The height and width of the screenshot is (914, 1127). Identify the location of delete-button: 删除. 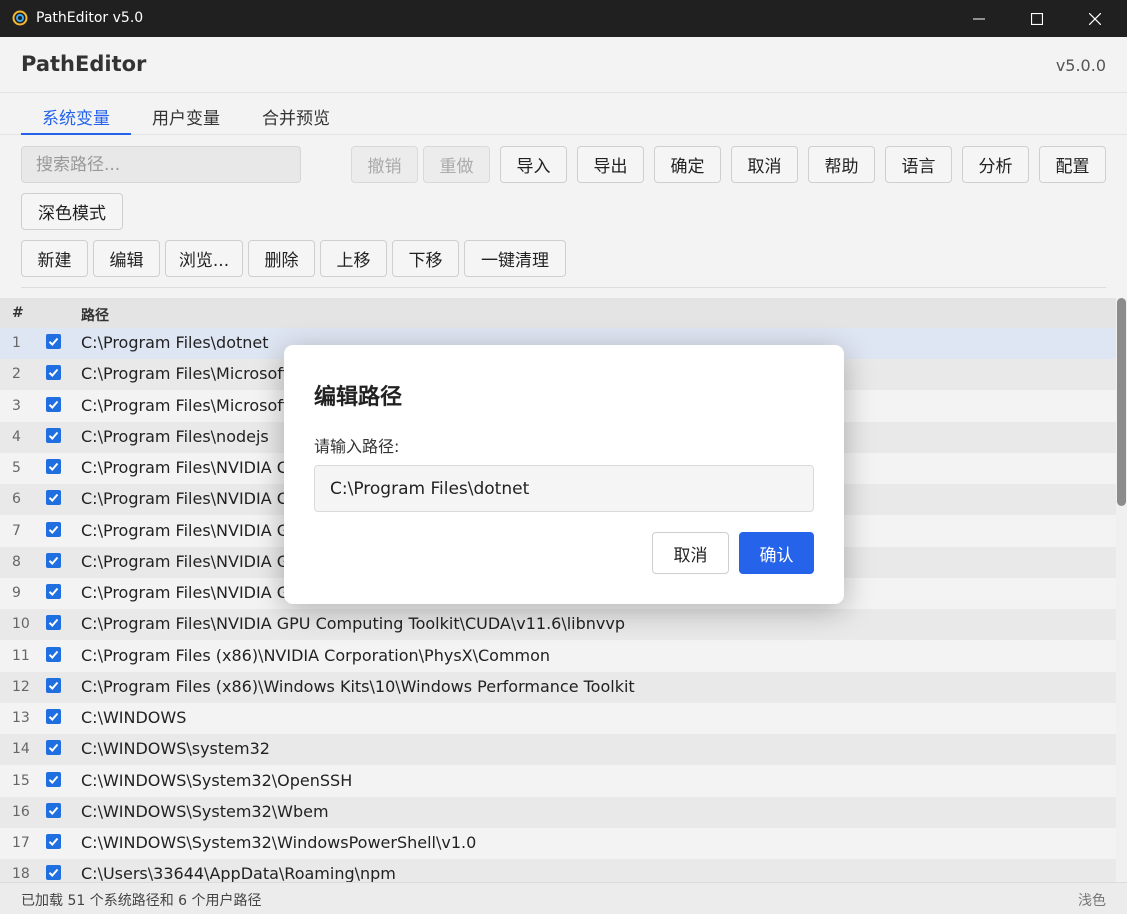
(281, 258).